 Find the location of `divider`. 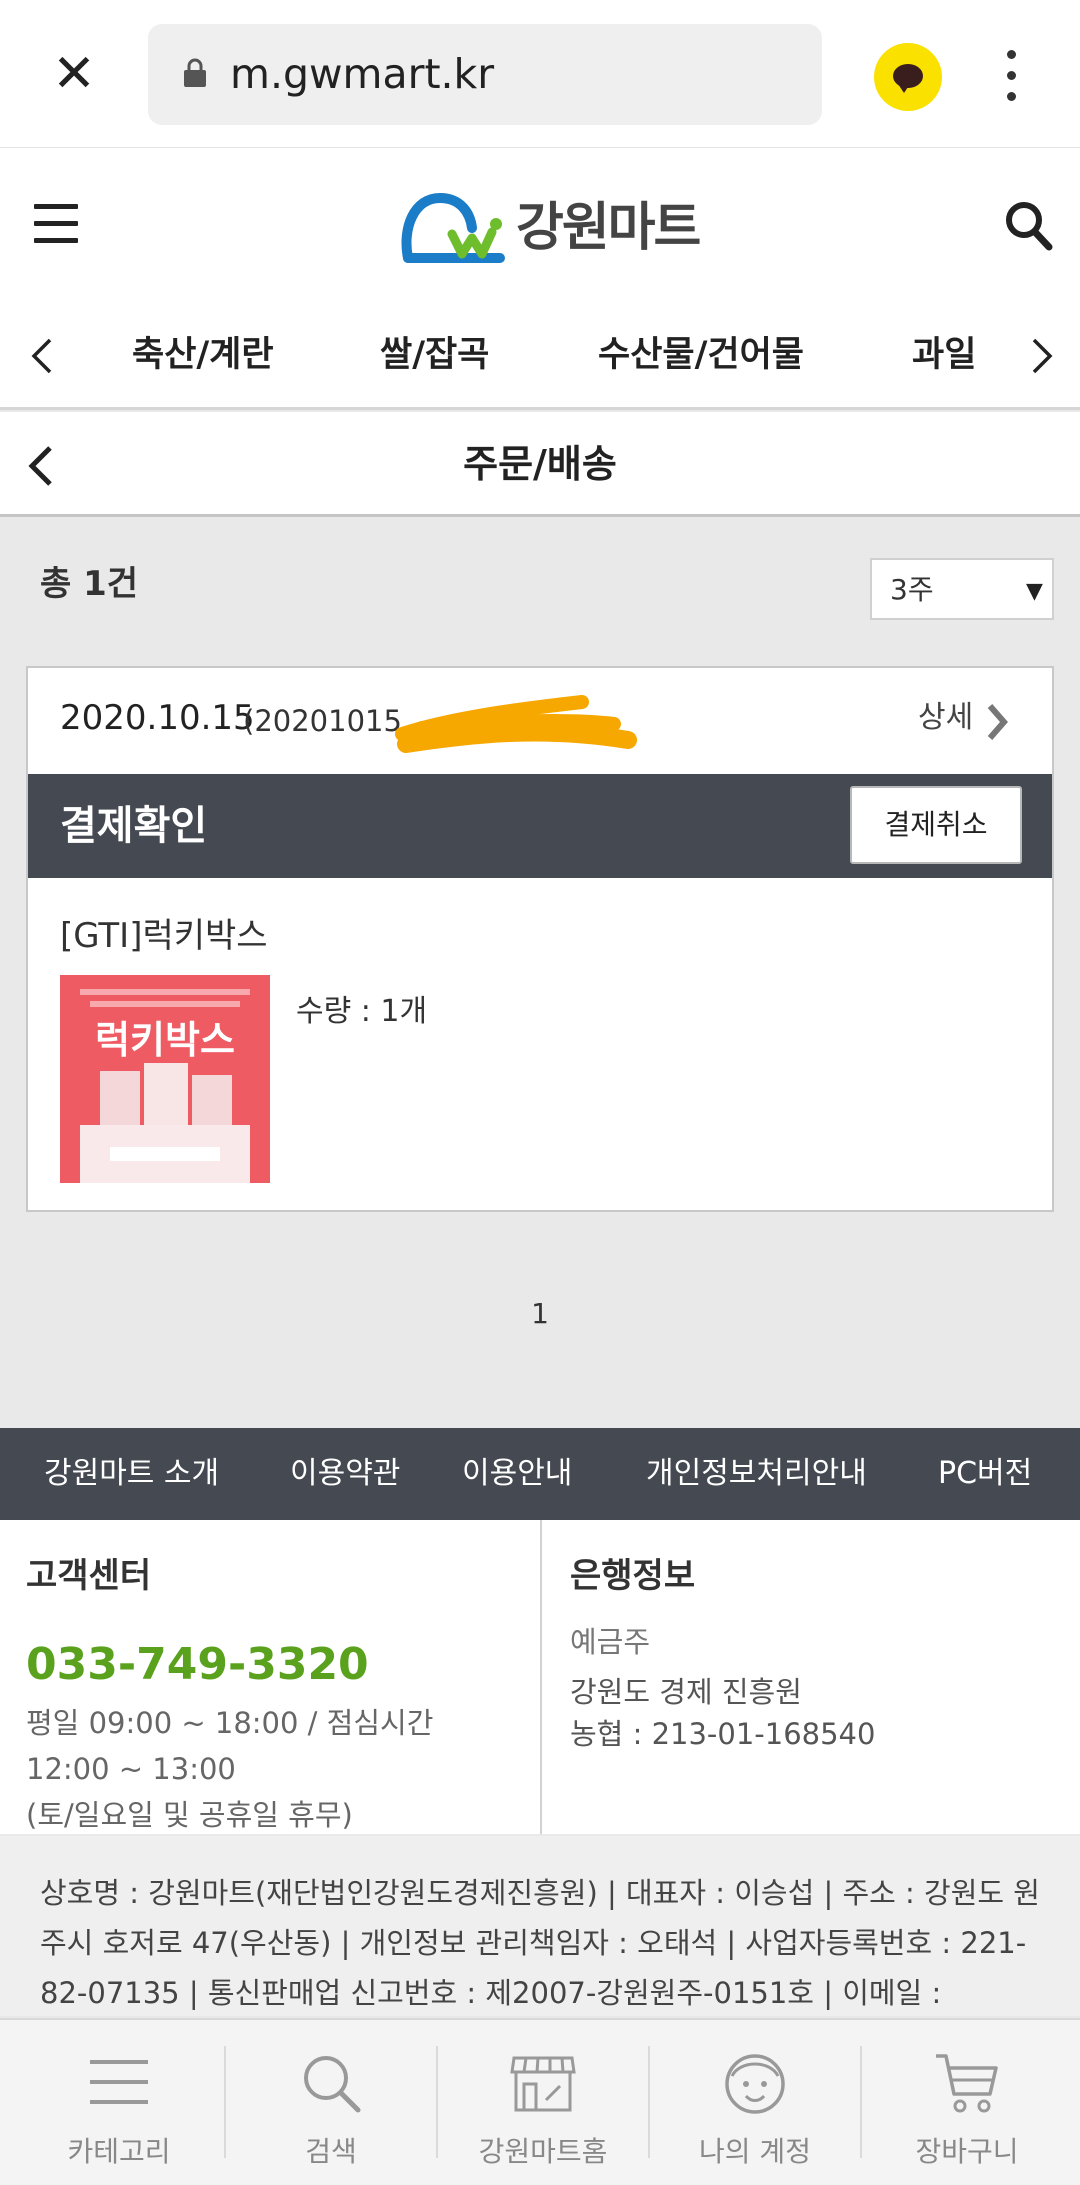

divider is located at coordinates (541, 1677).